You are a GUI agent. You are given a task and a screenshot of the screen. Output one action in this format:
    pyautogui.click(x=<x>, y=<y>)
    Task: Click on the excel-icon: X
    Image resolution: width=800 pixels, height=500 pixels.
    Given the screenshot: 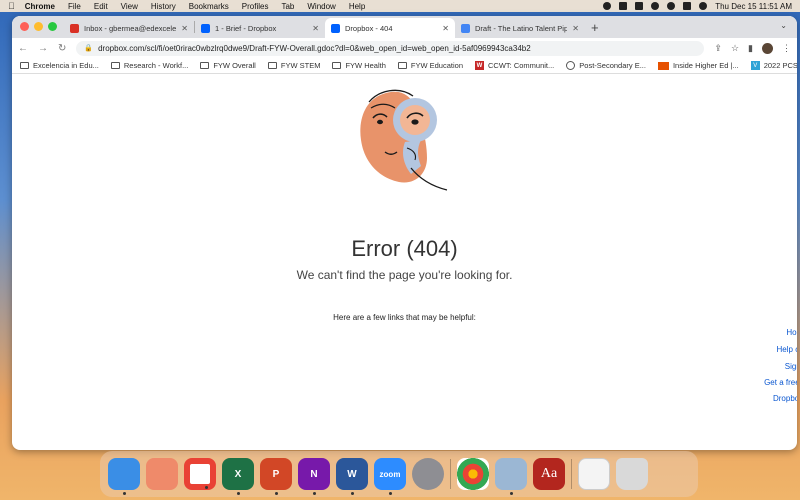 What is the action you would take?
    pyautogui.click(x=238, y=476)
    